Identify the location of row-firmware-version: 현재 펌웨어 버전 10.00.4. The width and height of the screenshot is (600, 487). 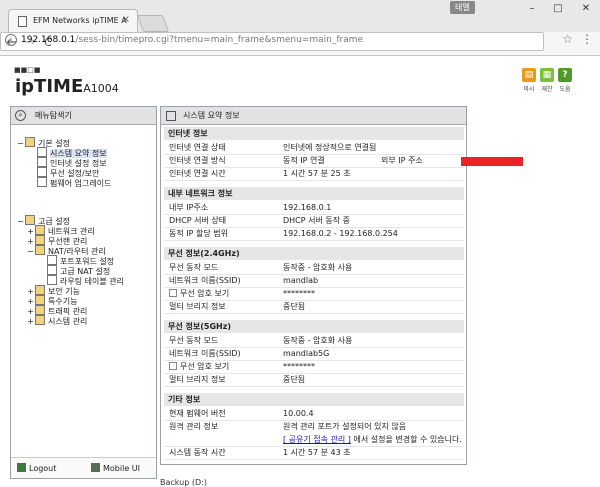
(314, 414).